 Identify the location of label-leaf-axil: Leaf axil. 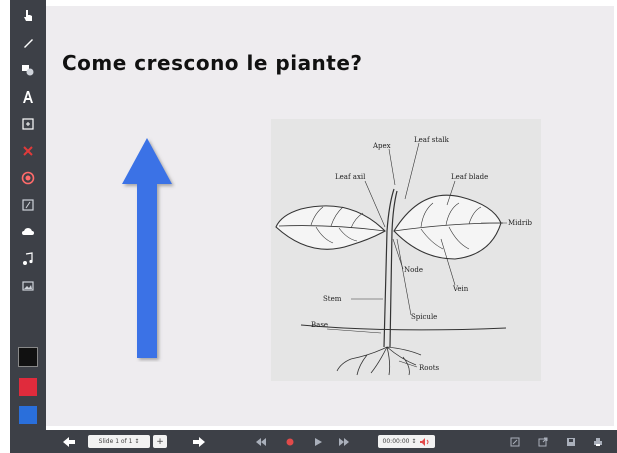
(350, 177).